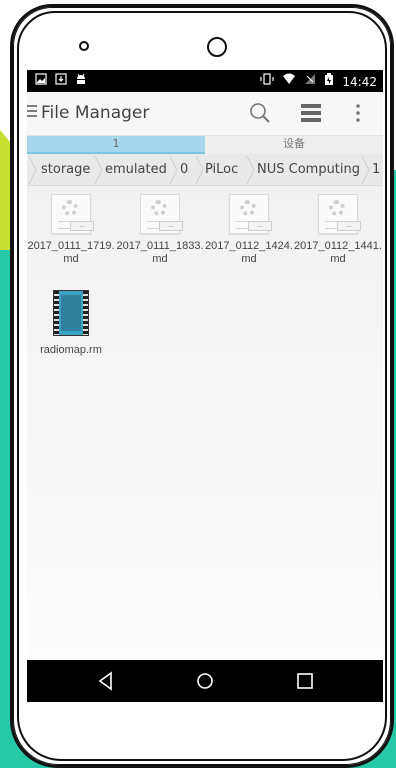  I want to click on vibrate-icon, so click(267, 81).